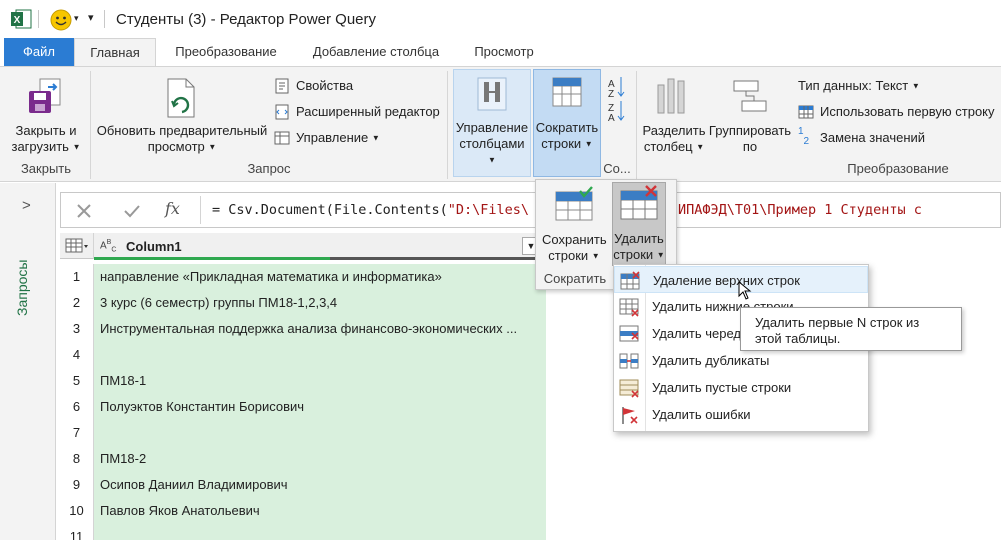  I want to click on manage-columns-label-1: Управление, so click(492, 127).